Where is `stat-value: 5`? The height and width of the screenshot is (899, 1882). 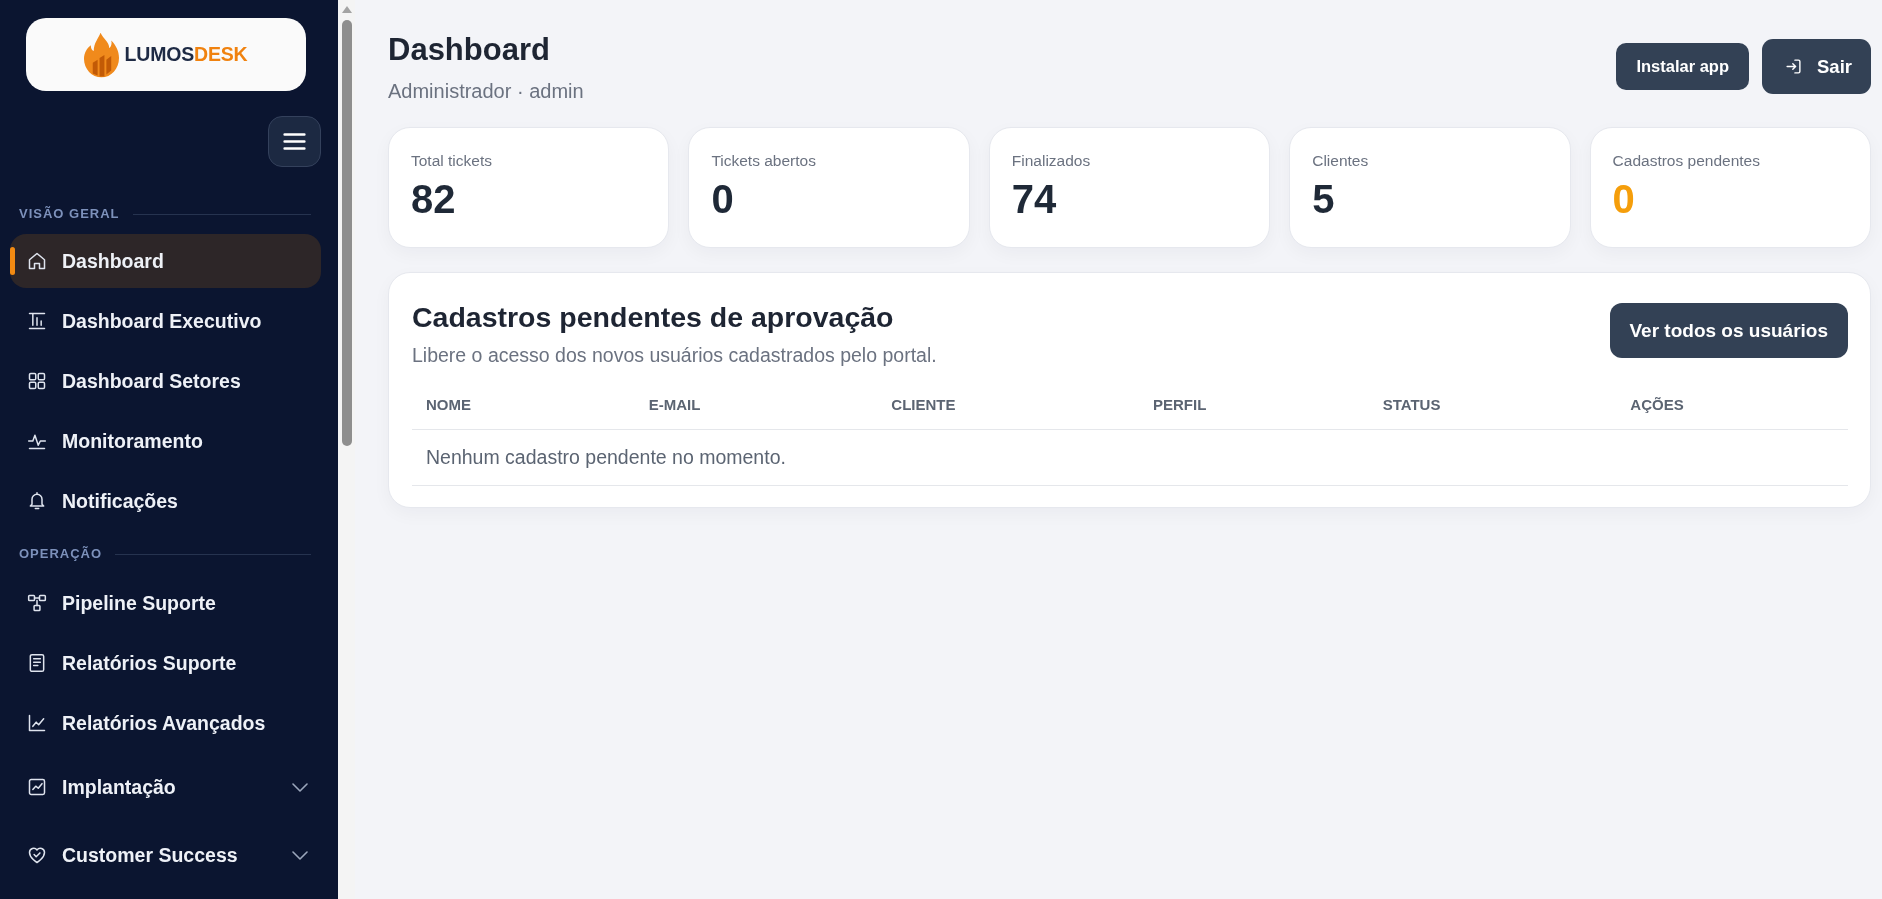 stat-value: 5 is located at coordinates (1323, 199).